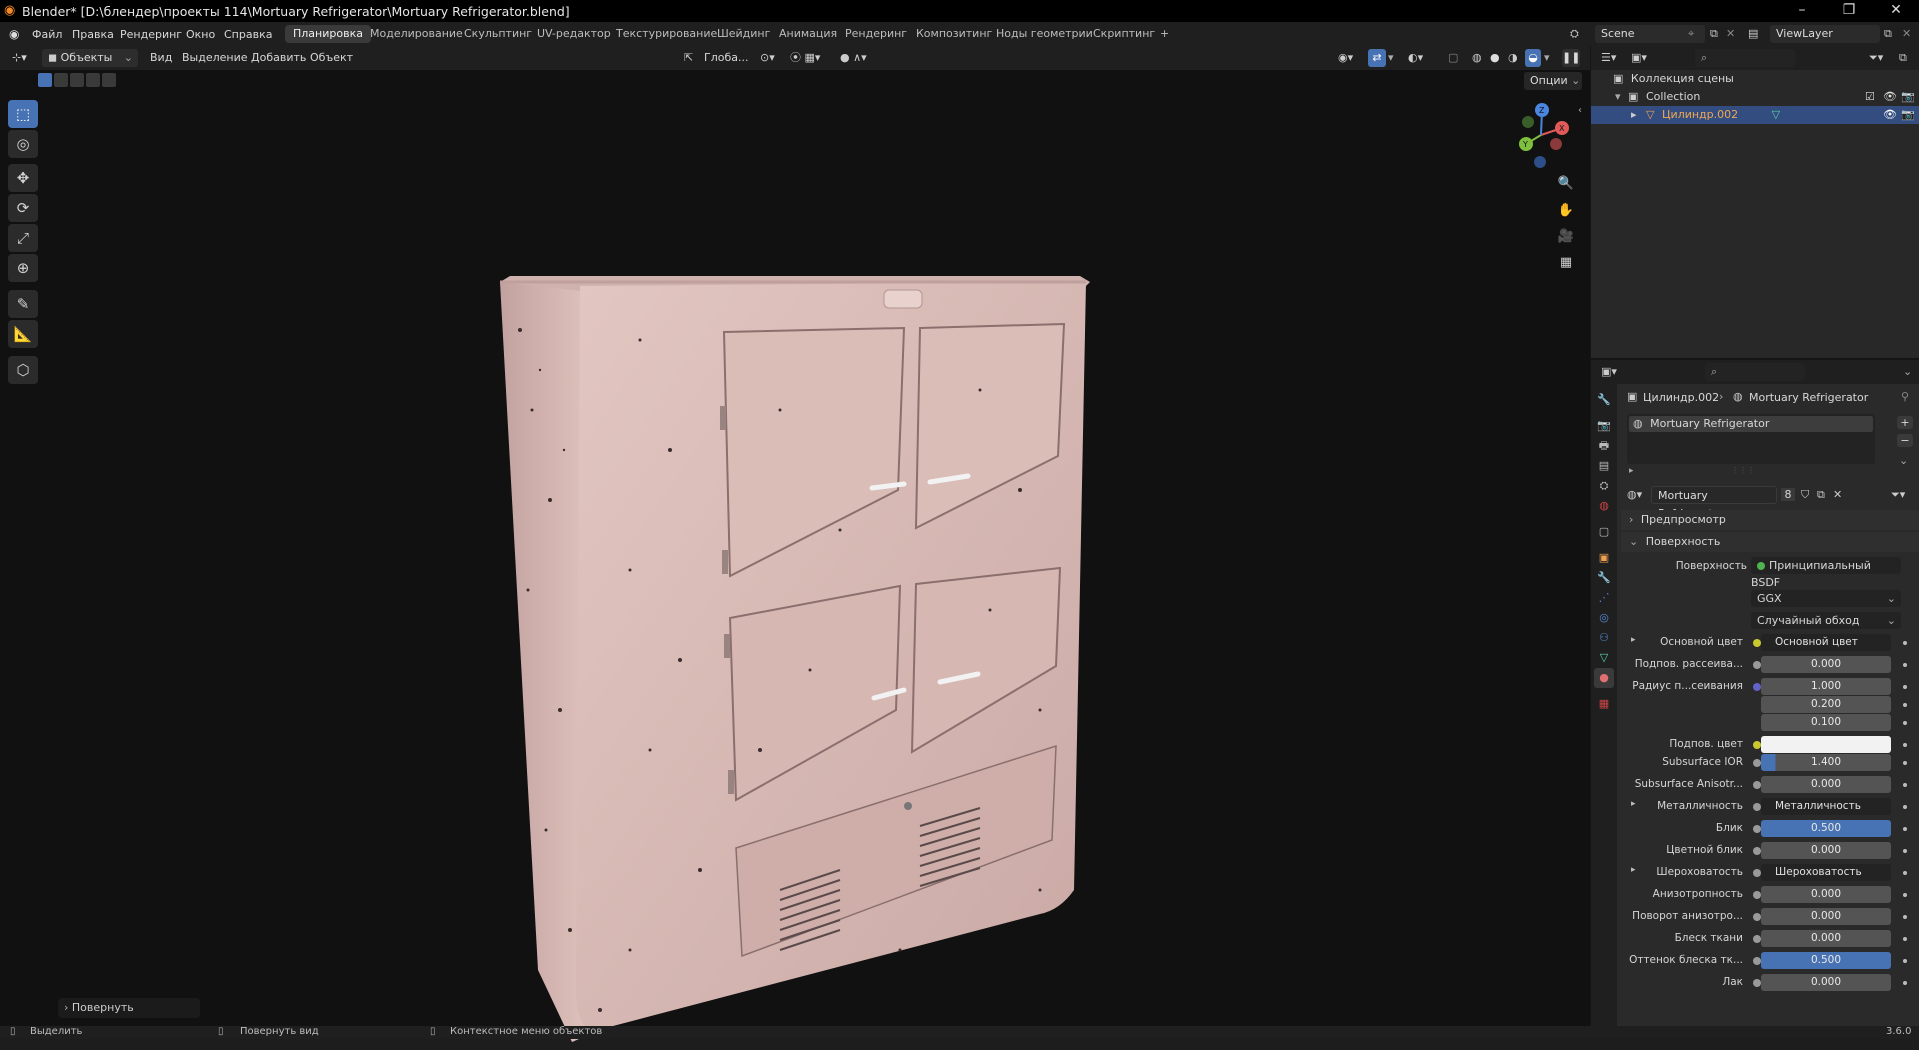 This screenshot has width=1919, height=1050. Describe the element at coordinates (1453, 58) in the screenshot. I see `xray-icon: ▢` at that location.